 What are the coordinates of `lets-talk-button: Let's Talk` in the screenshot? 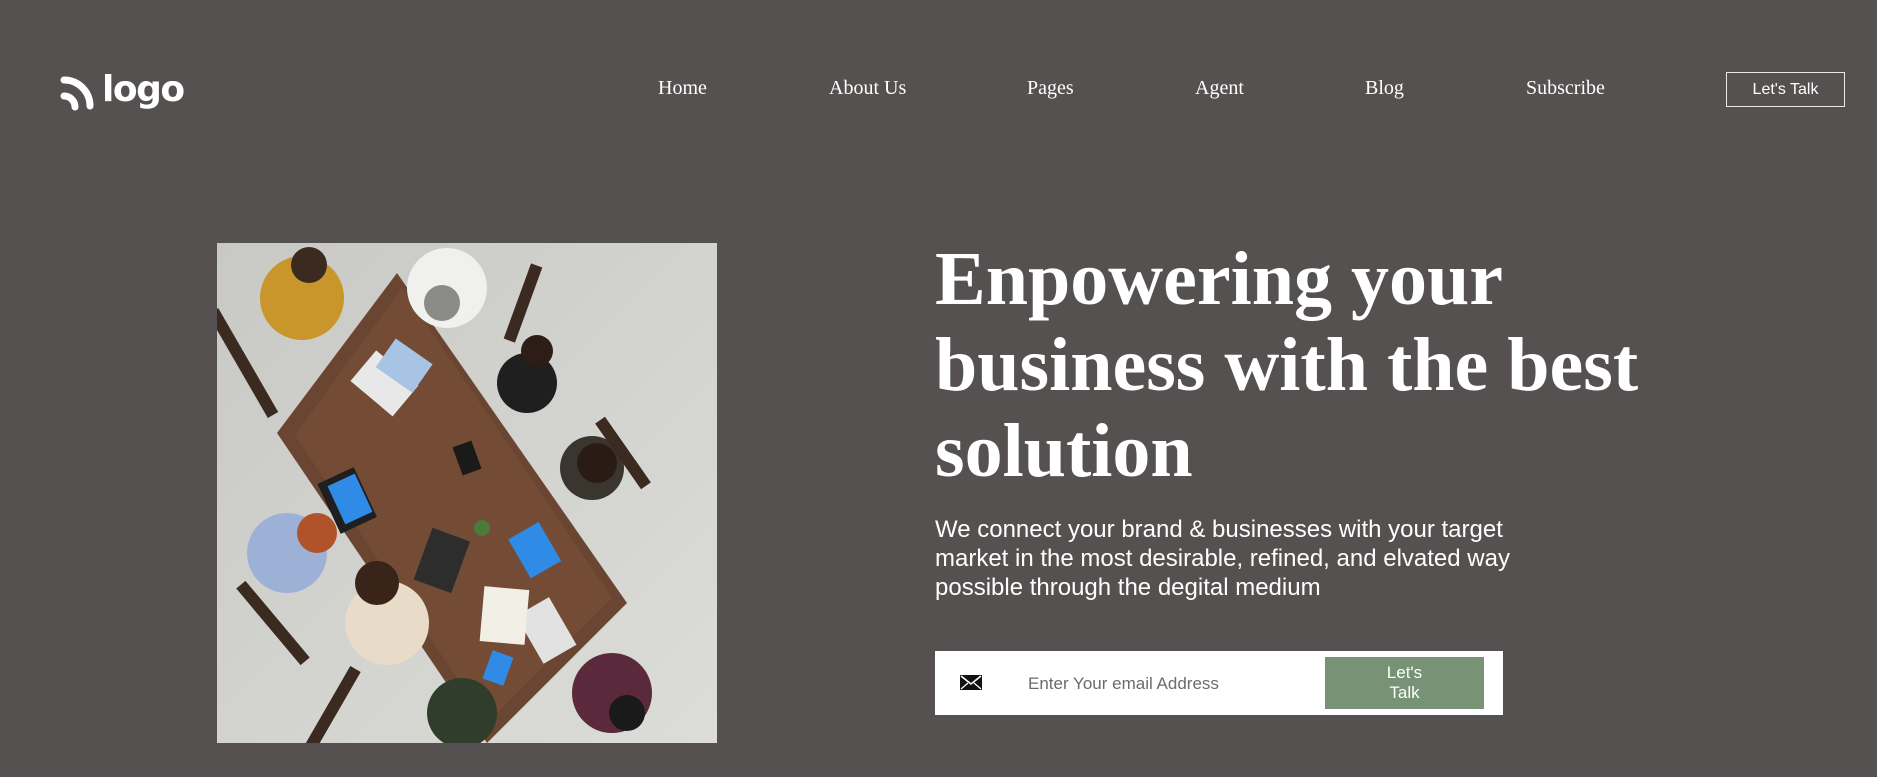 It's located at (1785, 89).